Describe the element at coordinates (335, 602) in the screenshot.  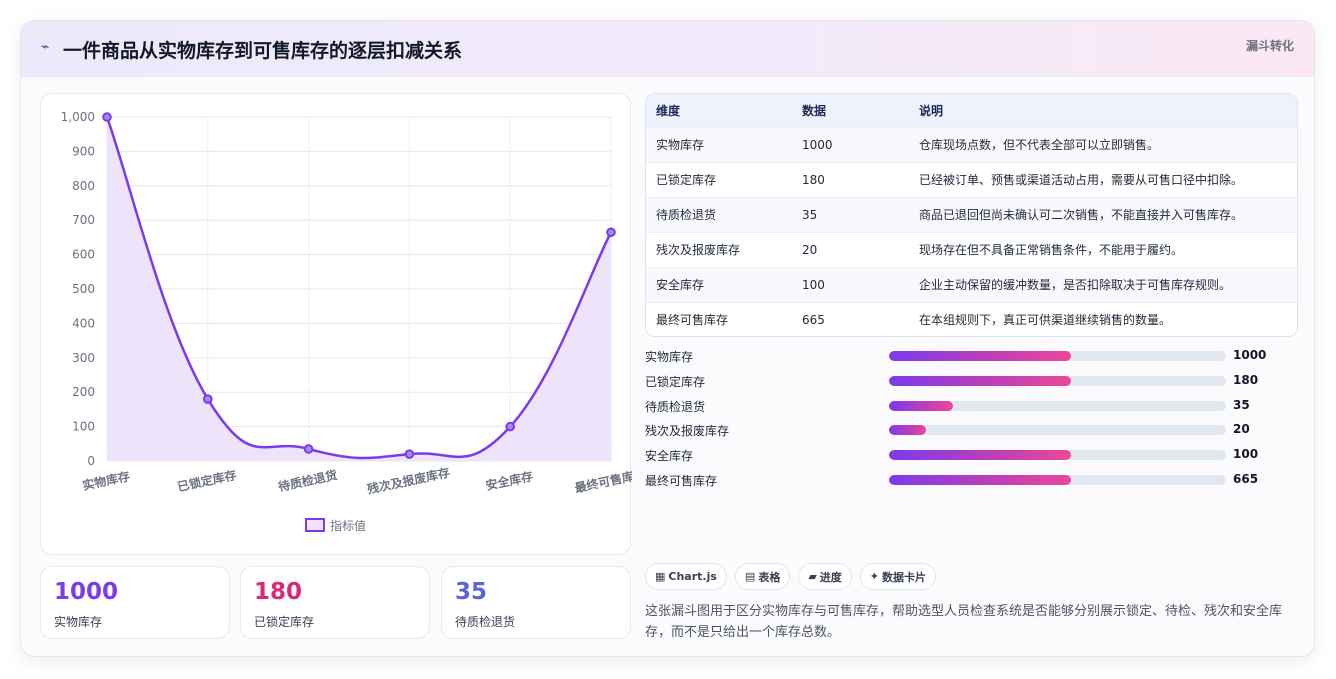
I see `stat-card-locked: 180 已锁定库存` at that location.